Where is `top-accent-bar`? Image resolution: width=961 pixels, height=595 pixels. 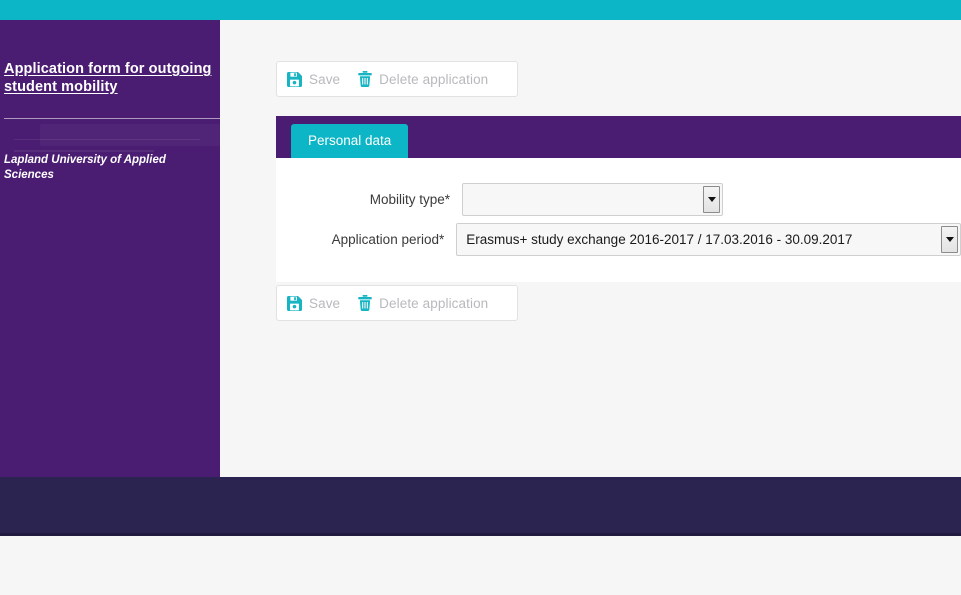
top-accent-bar is located at coordinates (480, 10).